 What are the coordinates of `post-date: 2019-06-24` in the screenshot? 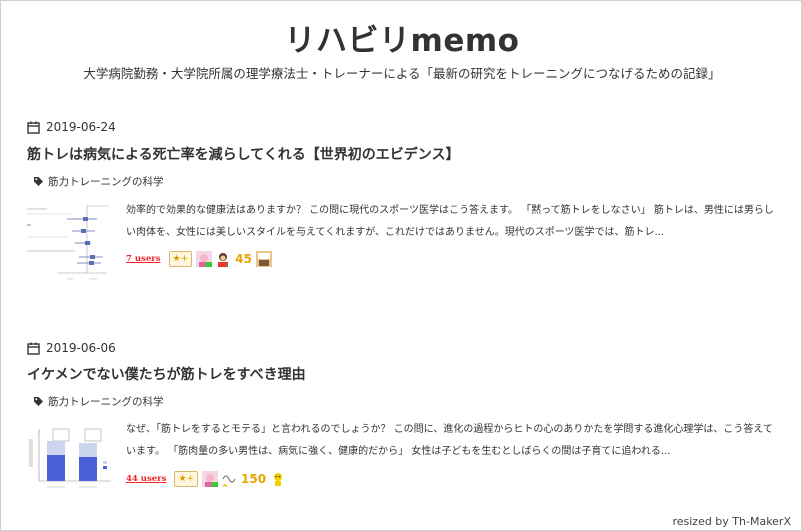 It's located at (81, 127).